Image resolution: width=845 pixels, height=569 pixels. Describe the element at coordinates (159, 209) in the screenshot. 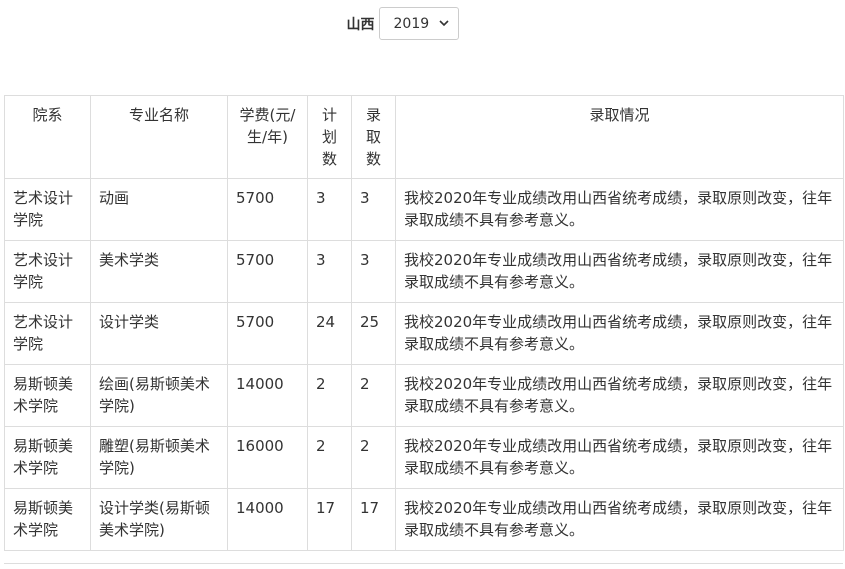

I see `cell-major: 动画` at that location.